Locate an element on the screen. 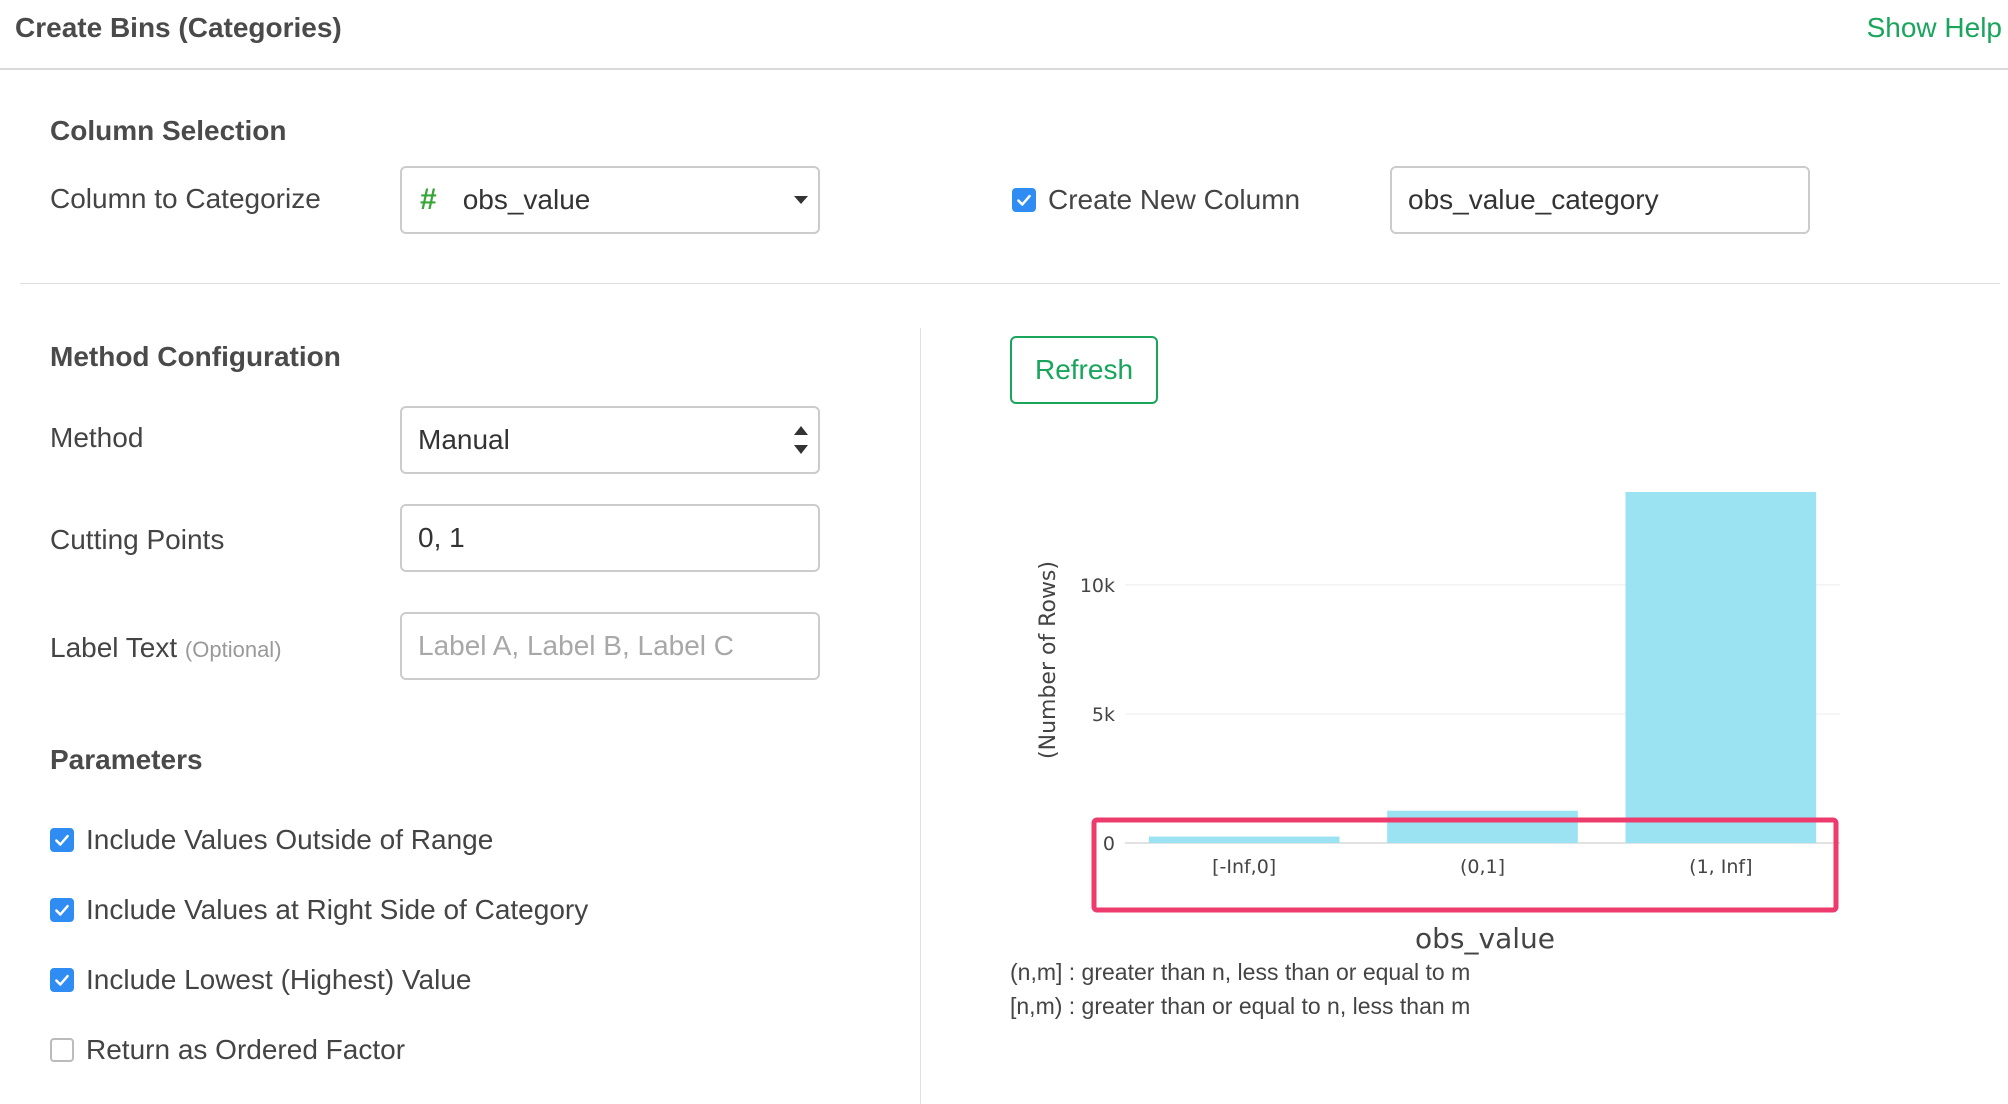 This screenshot has width=2008, height=1104. y-tick-label: 10k is located at coordinates (1097, 586).